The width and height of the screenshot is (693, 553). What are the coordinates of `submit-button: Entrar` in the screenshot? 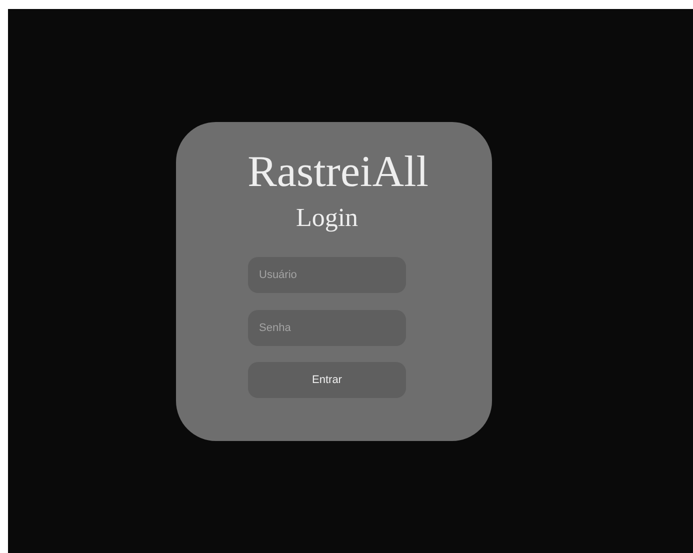 It's located at (327, 380).